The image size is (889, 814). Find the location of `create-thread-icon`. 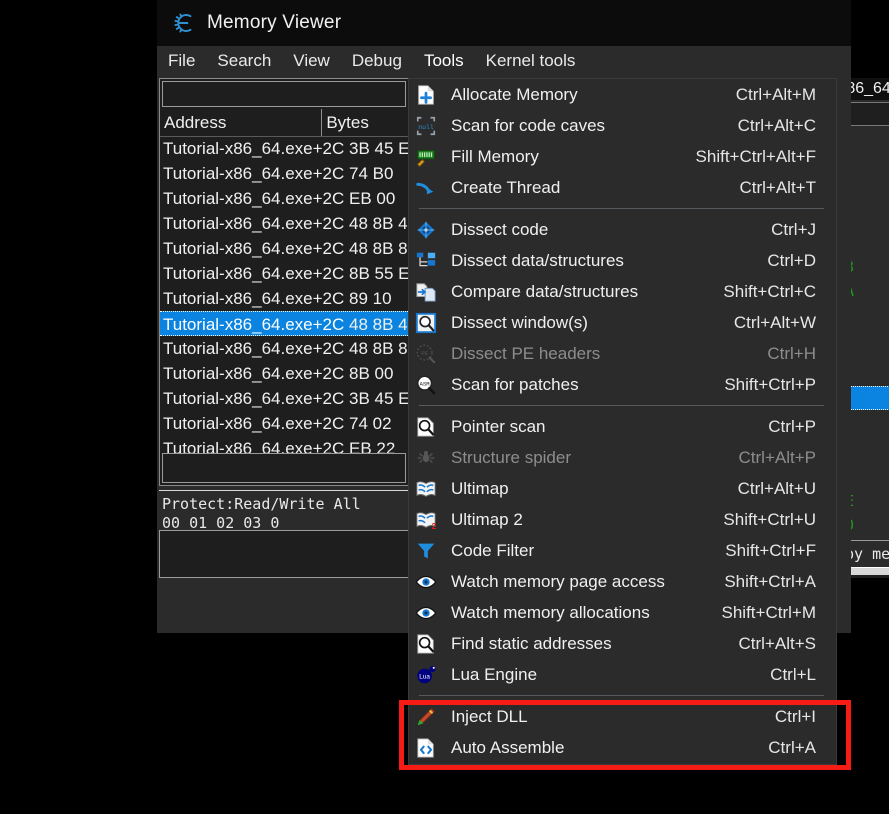

create-thread-icon is located at coordinates (426, 188).